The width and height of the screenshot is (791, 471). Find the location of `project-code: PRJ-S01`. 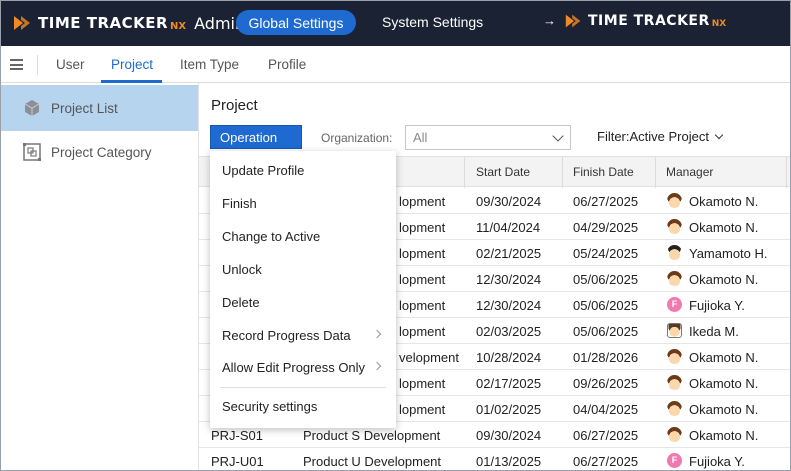

project-code: PRJ-S01 is located at coordinates (237, 435).